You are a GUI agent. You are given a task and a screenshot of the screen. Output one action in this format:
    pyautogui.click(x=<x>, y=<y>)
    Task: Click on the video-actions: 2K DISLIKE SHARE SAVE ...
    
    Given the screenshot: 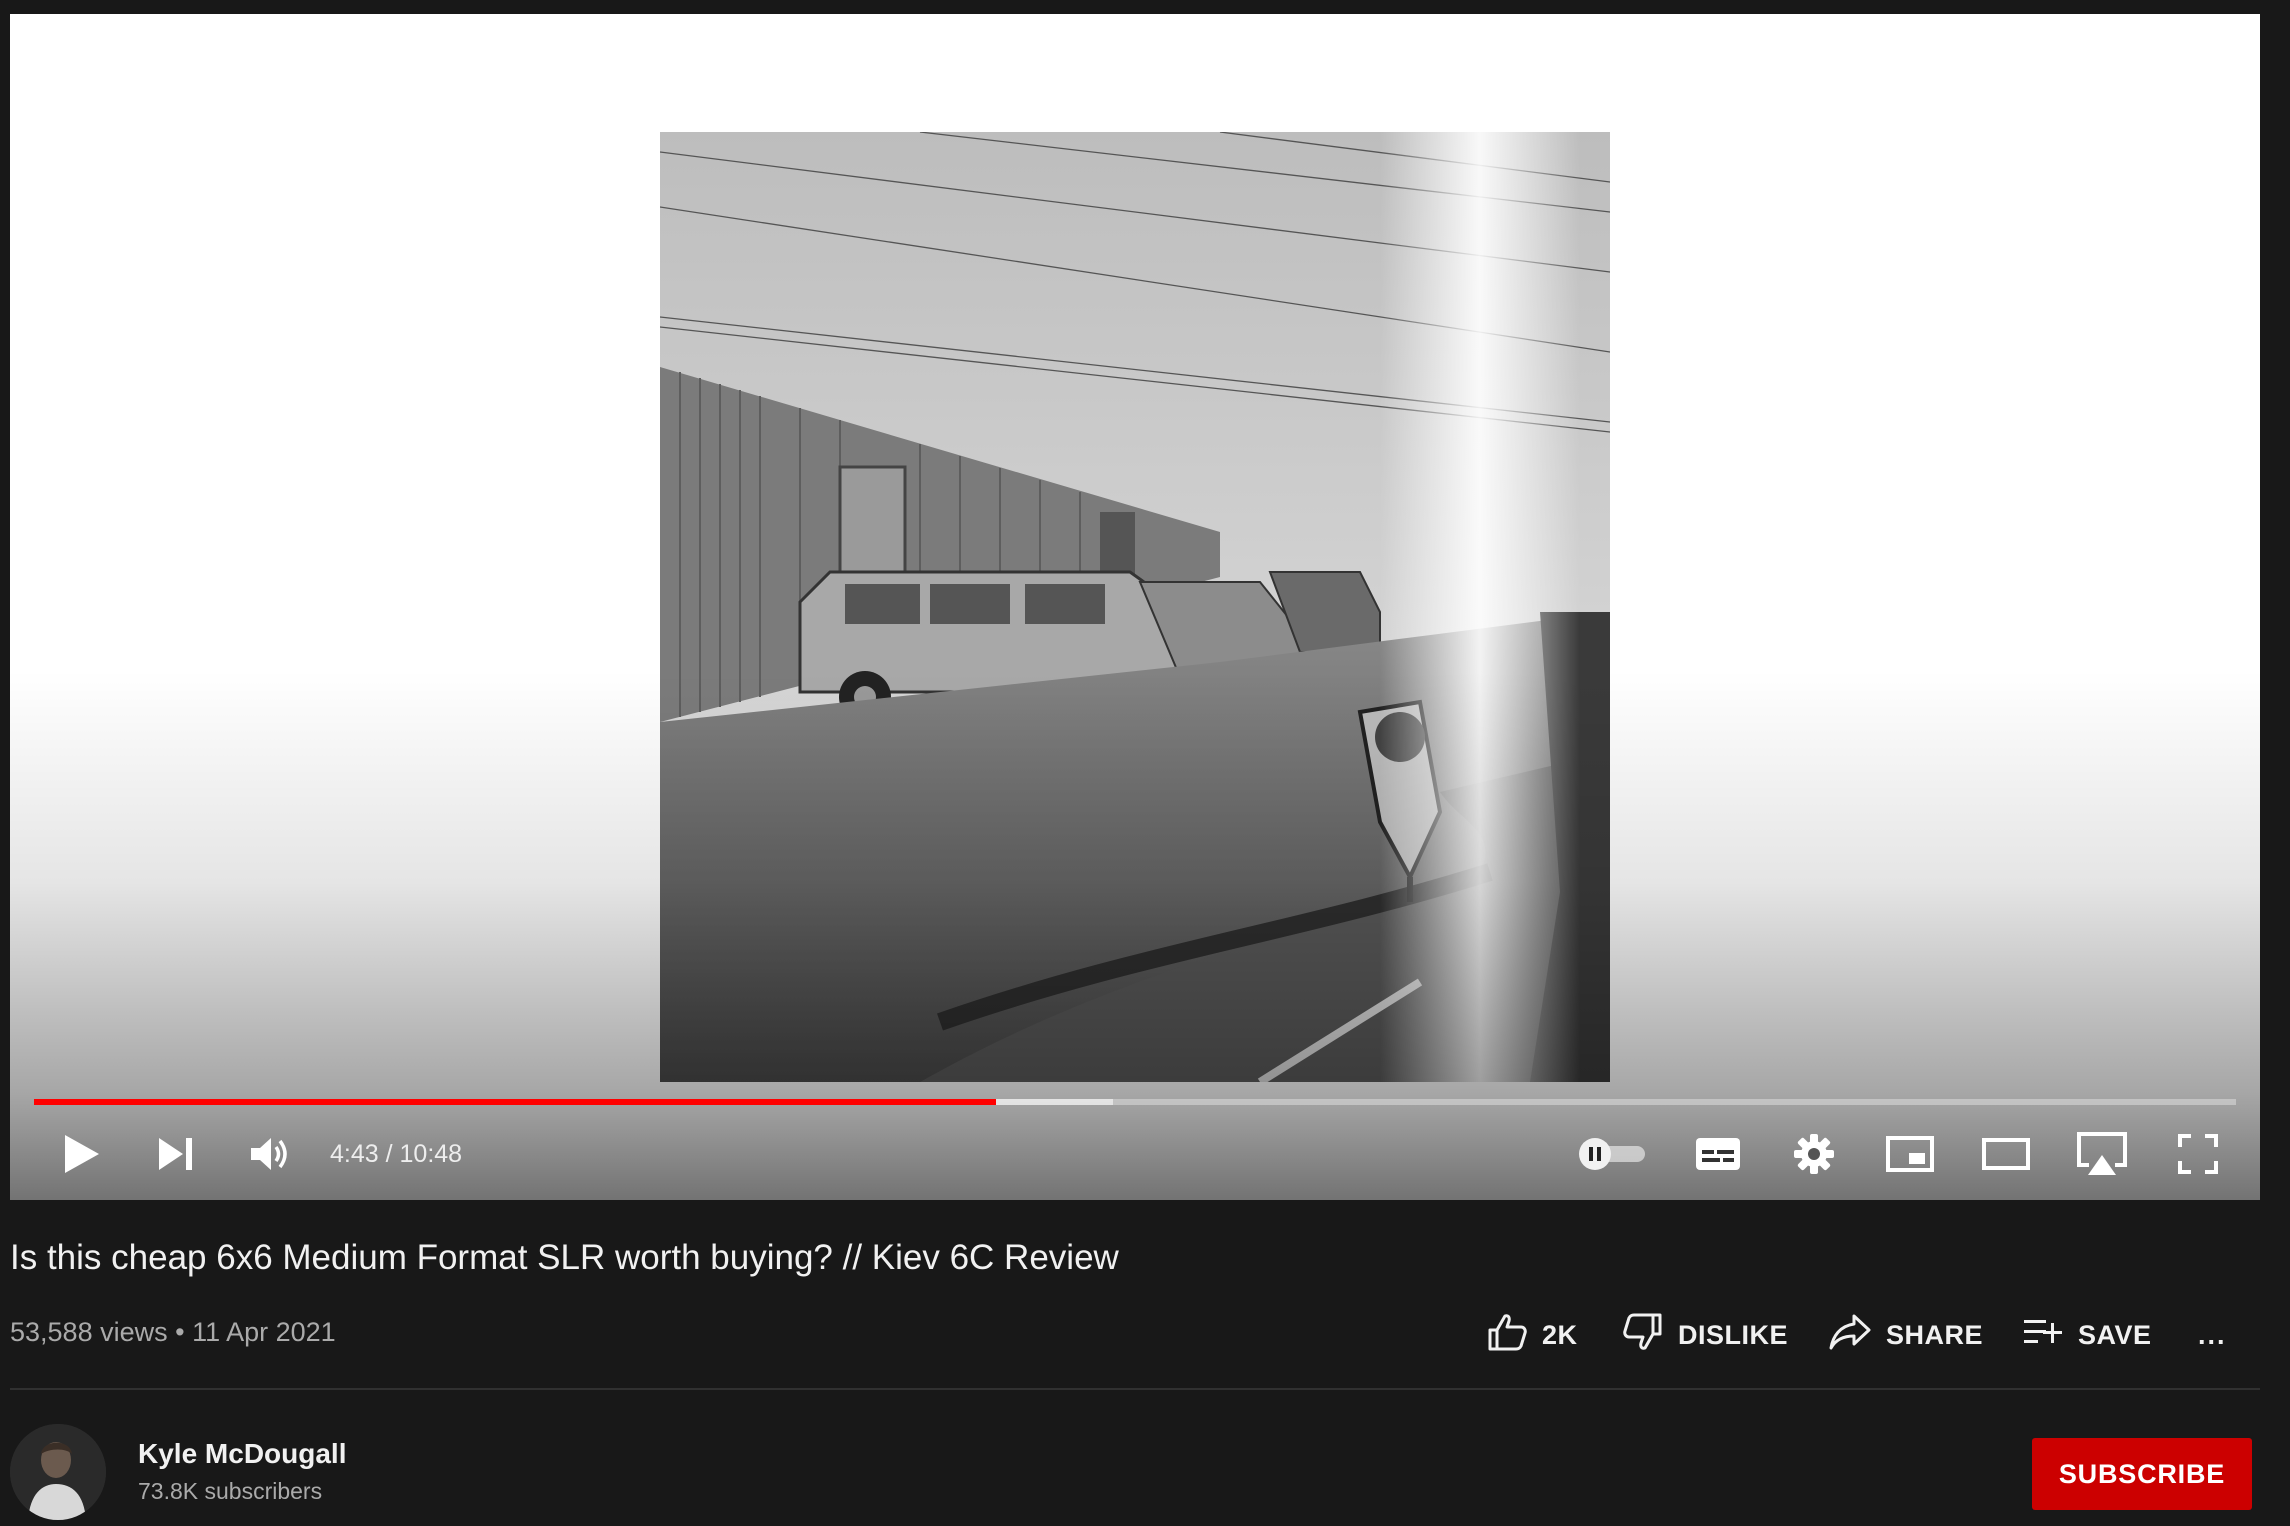 What is the action you would take?
    pyautogui.click(x=1145, y=1335)
    